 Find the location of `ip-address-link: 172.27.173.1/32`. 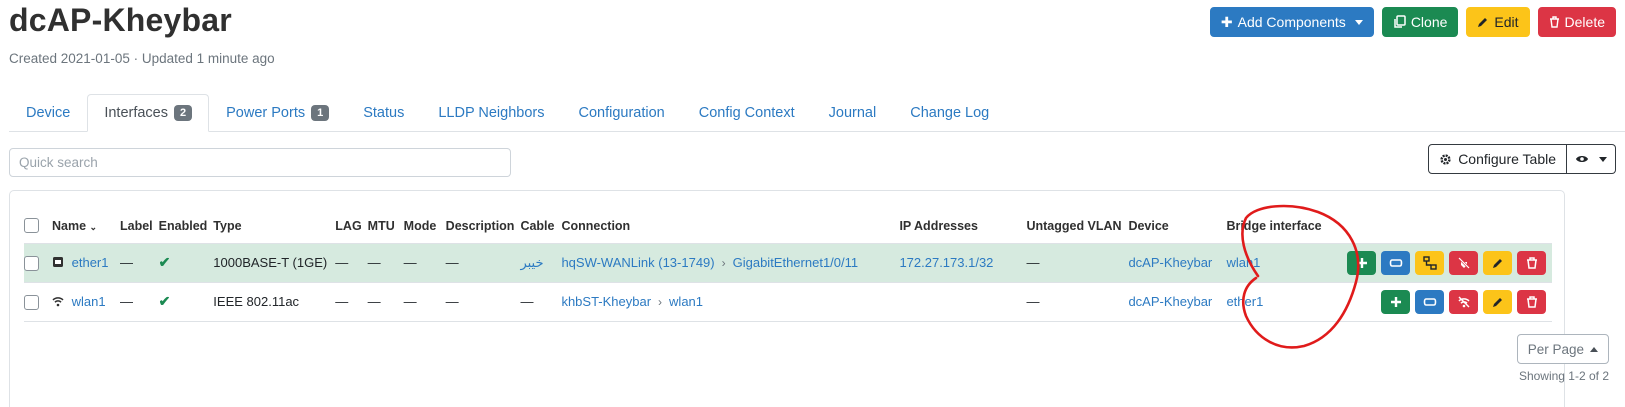

ip-address-link: 172.27.173.1/32 is located at coordinates (946, 262).